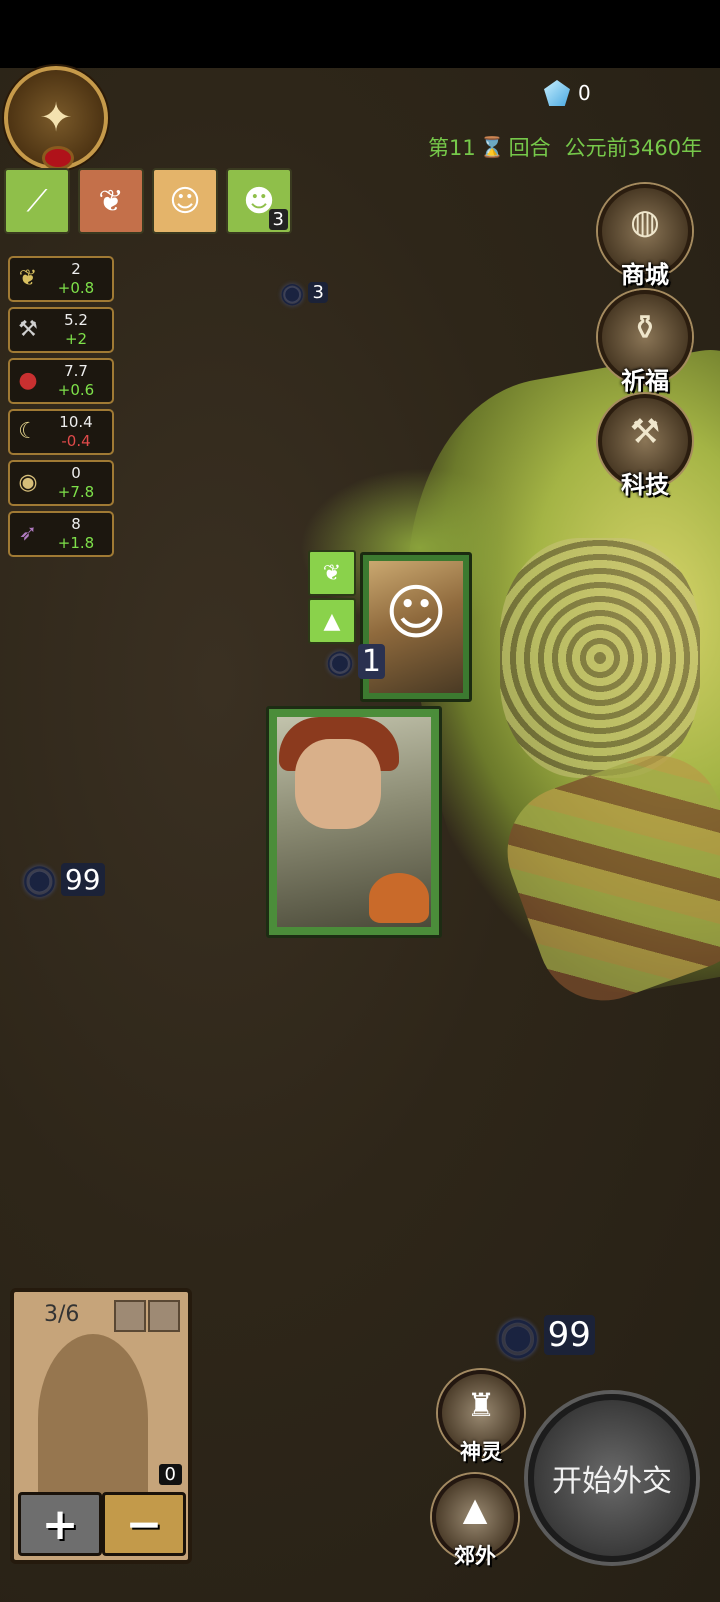 This screenshot has height=1602, width=720. I want to click on resource-shell: ◉ 0 +7.8, so click(61, 483).